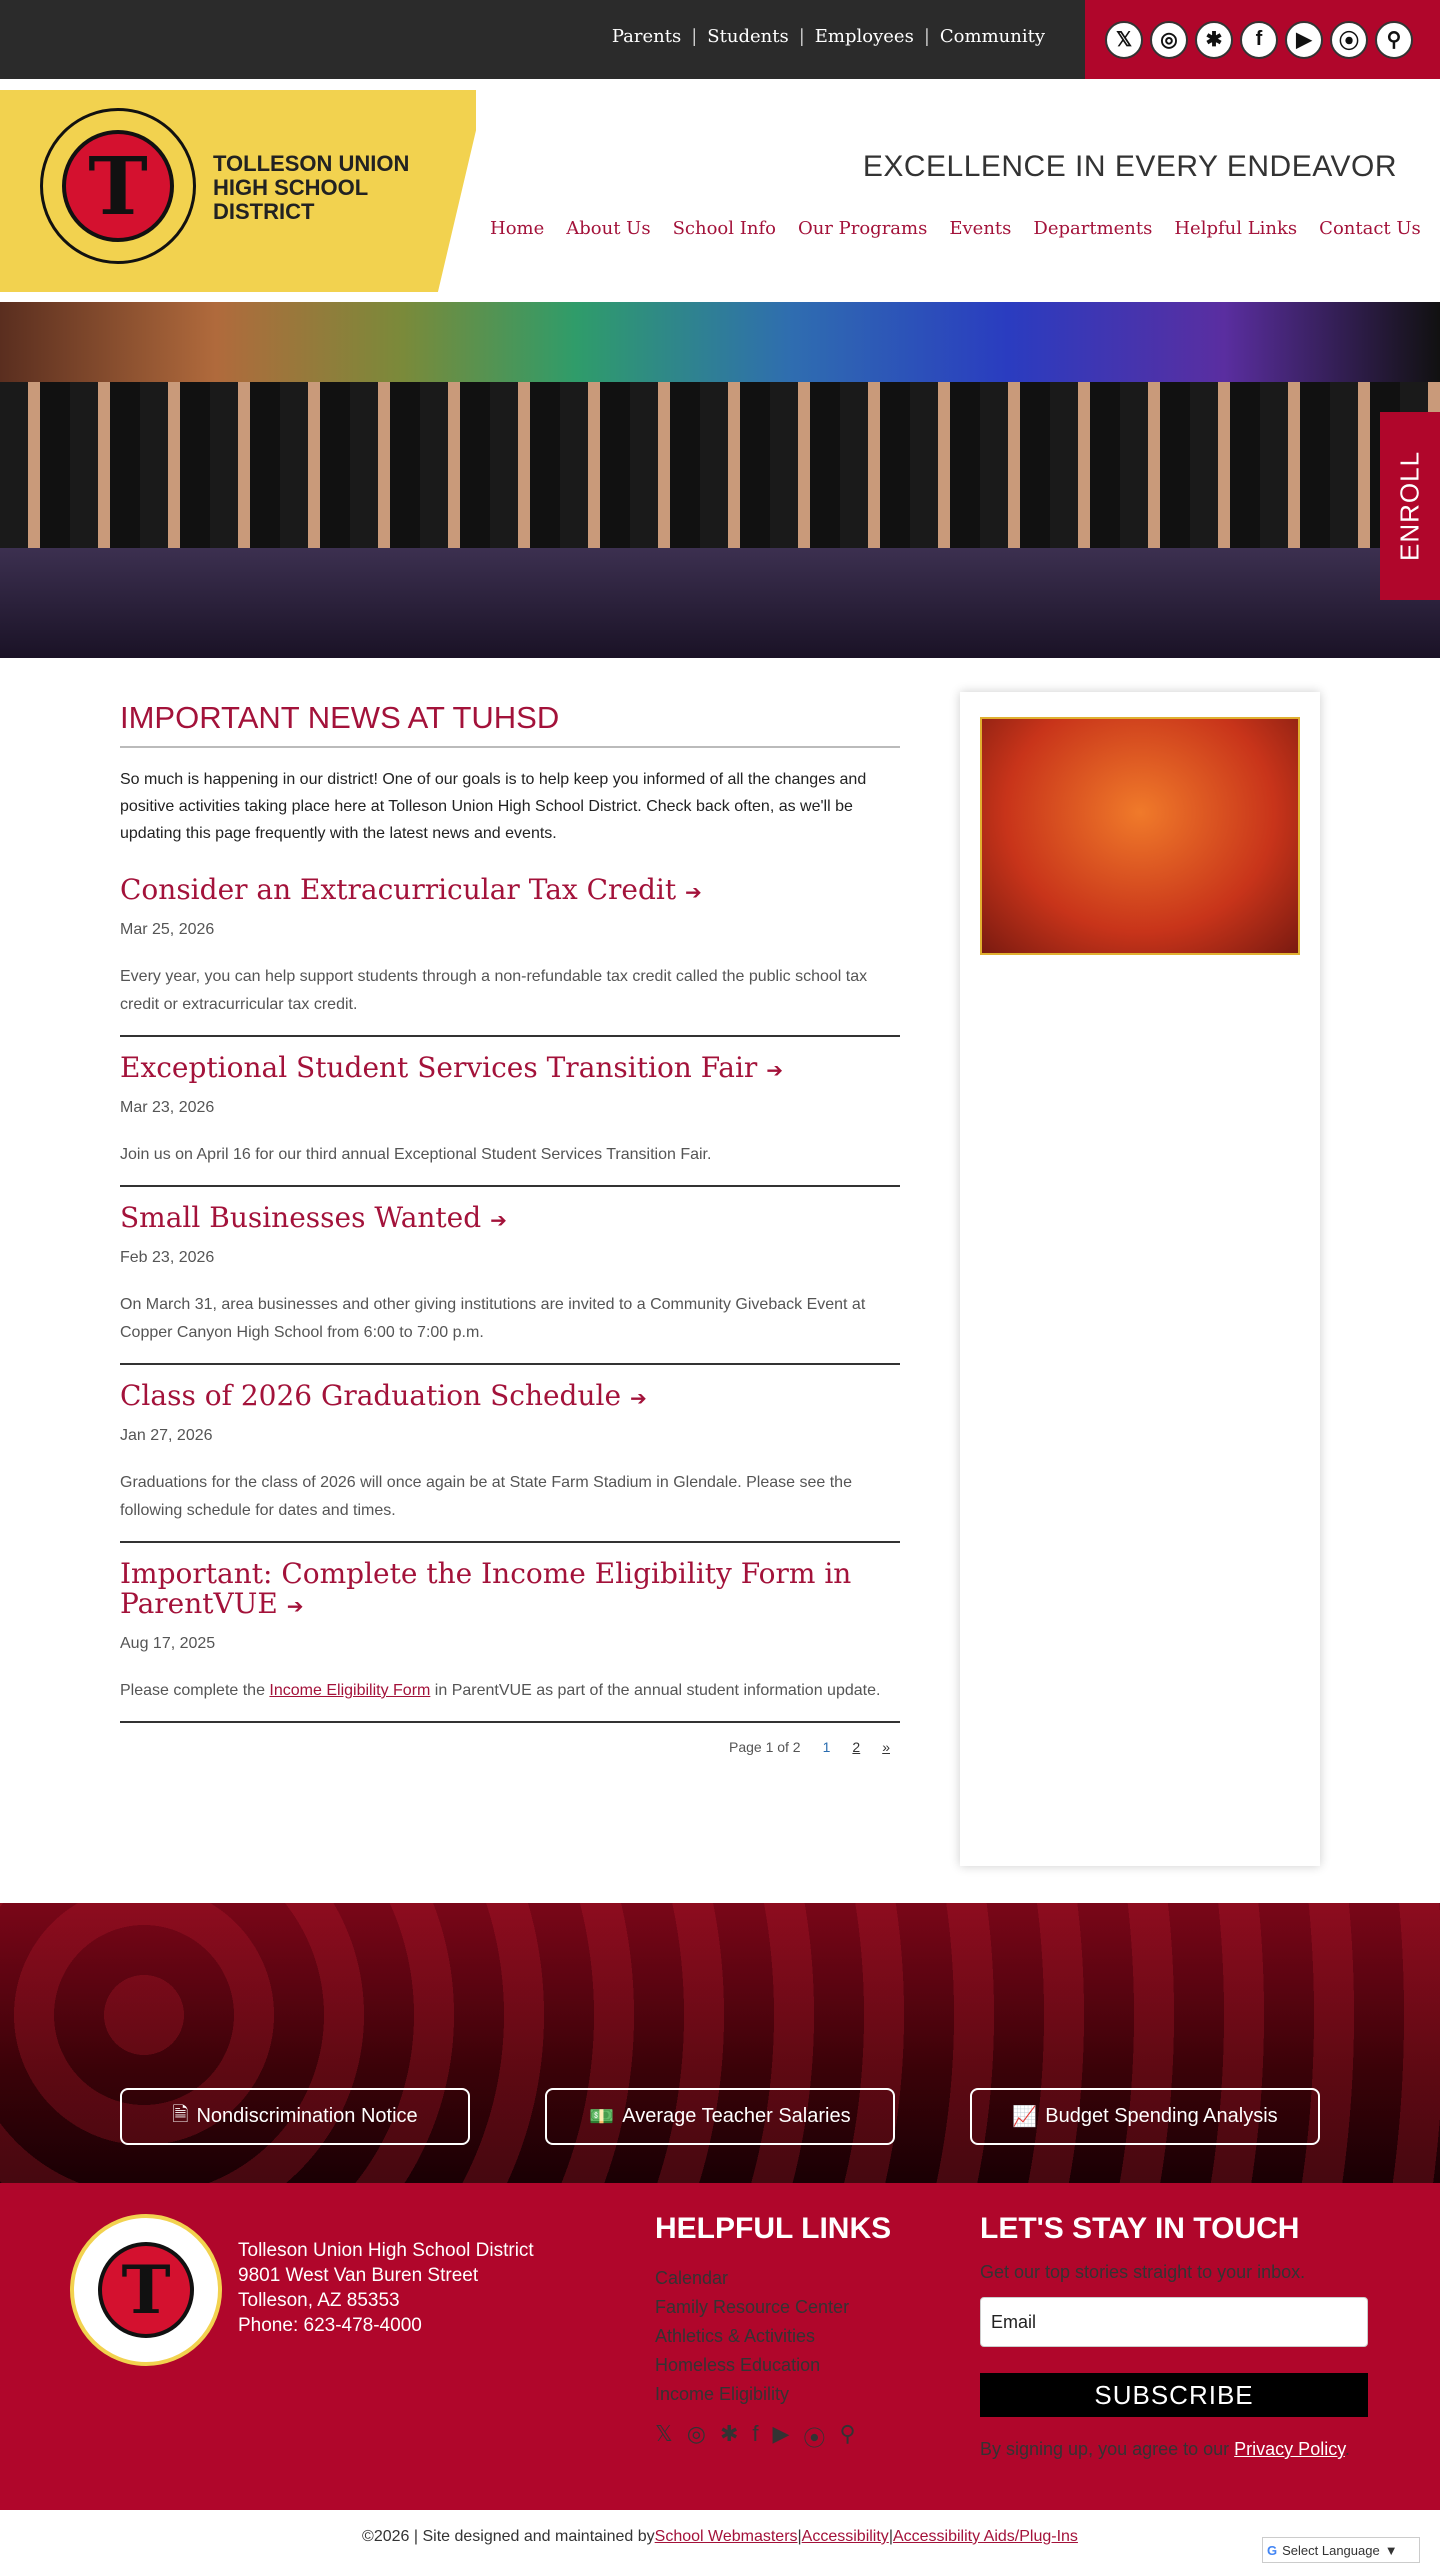 Image resolution: width=1440 pixels, height=2569 pixels. I want to click on footer-link-income-eligibility: Income Eligibility, so click(773, 2394).